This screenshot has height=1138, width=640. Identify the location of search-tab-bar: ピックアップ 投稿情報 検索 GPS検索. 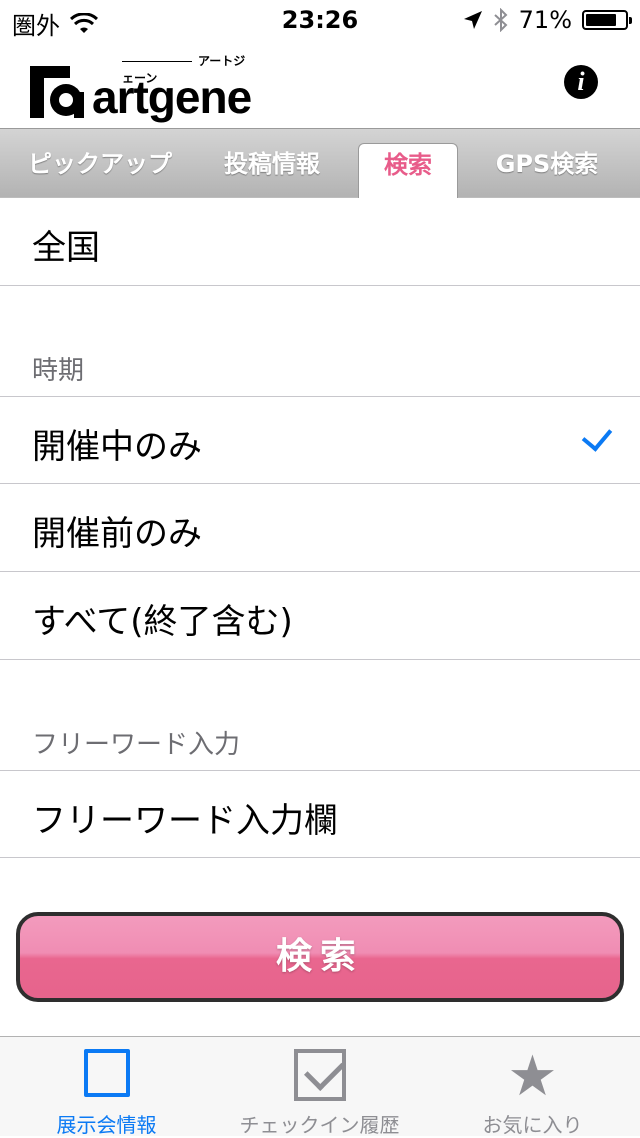
(320, 163).